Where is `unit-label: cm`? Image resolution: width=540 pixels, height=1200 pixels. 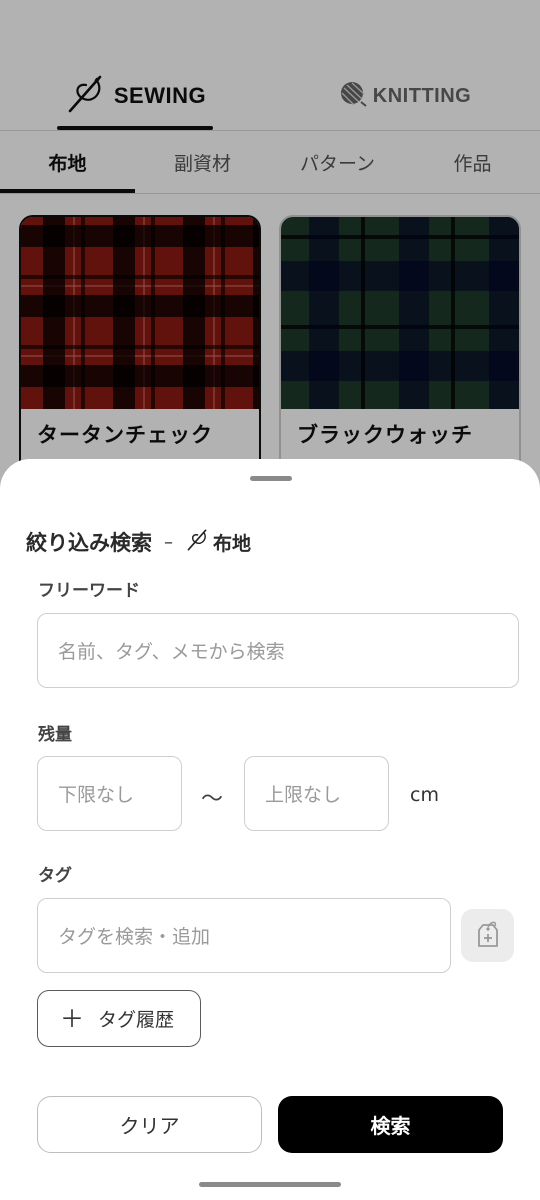
unit-label: cm is located at coordinates (424, 795).